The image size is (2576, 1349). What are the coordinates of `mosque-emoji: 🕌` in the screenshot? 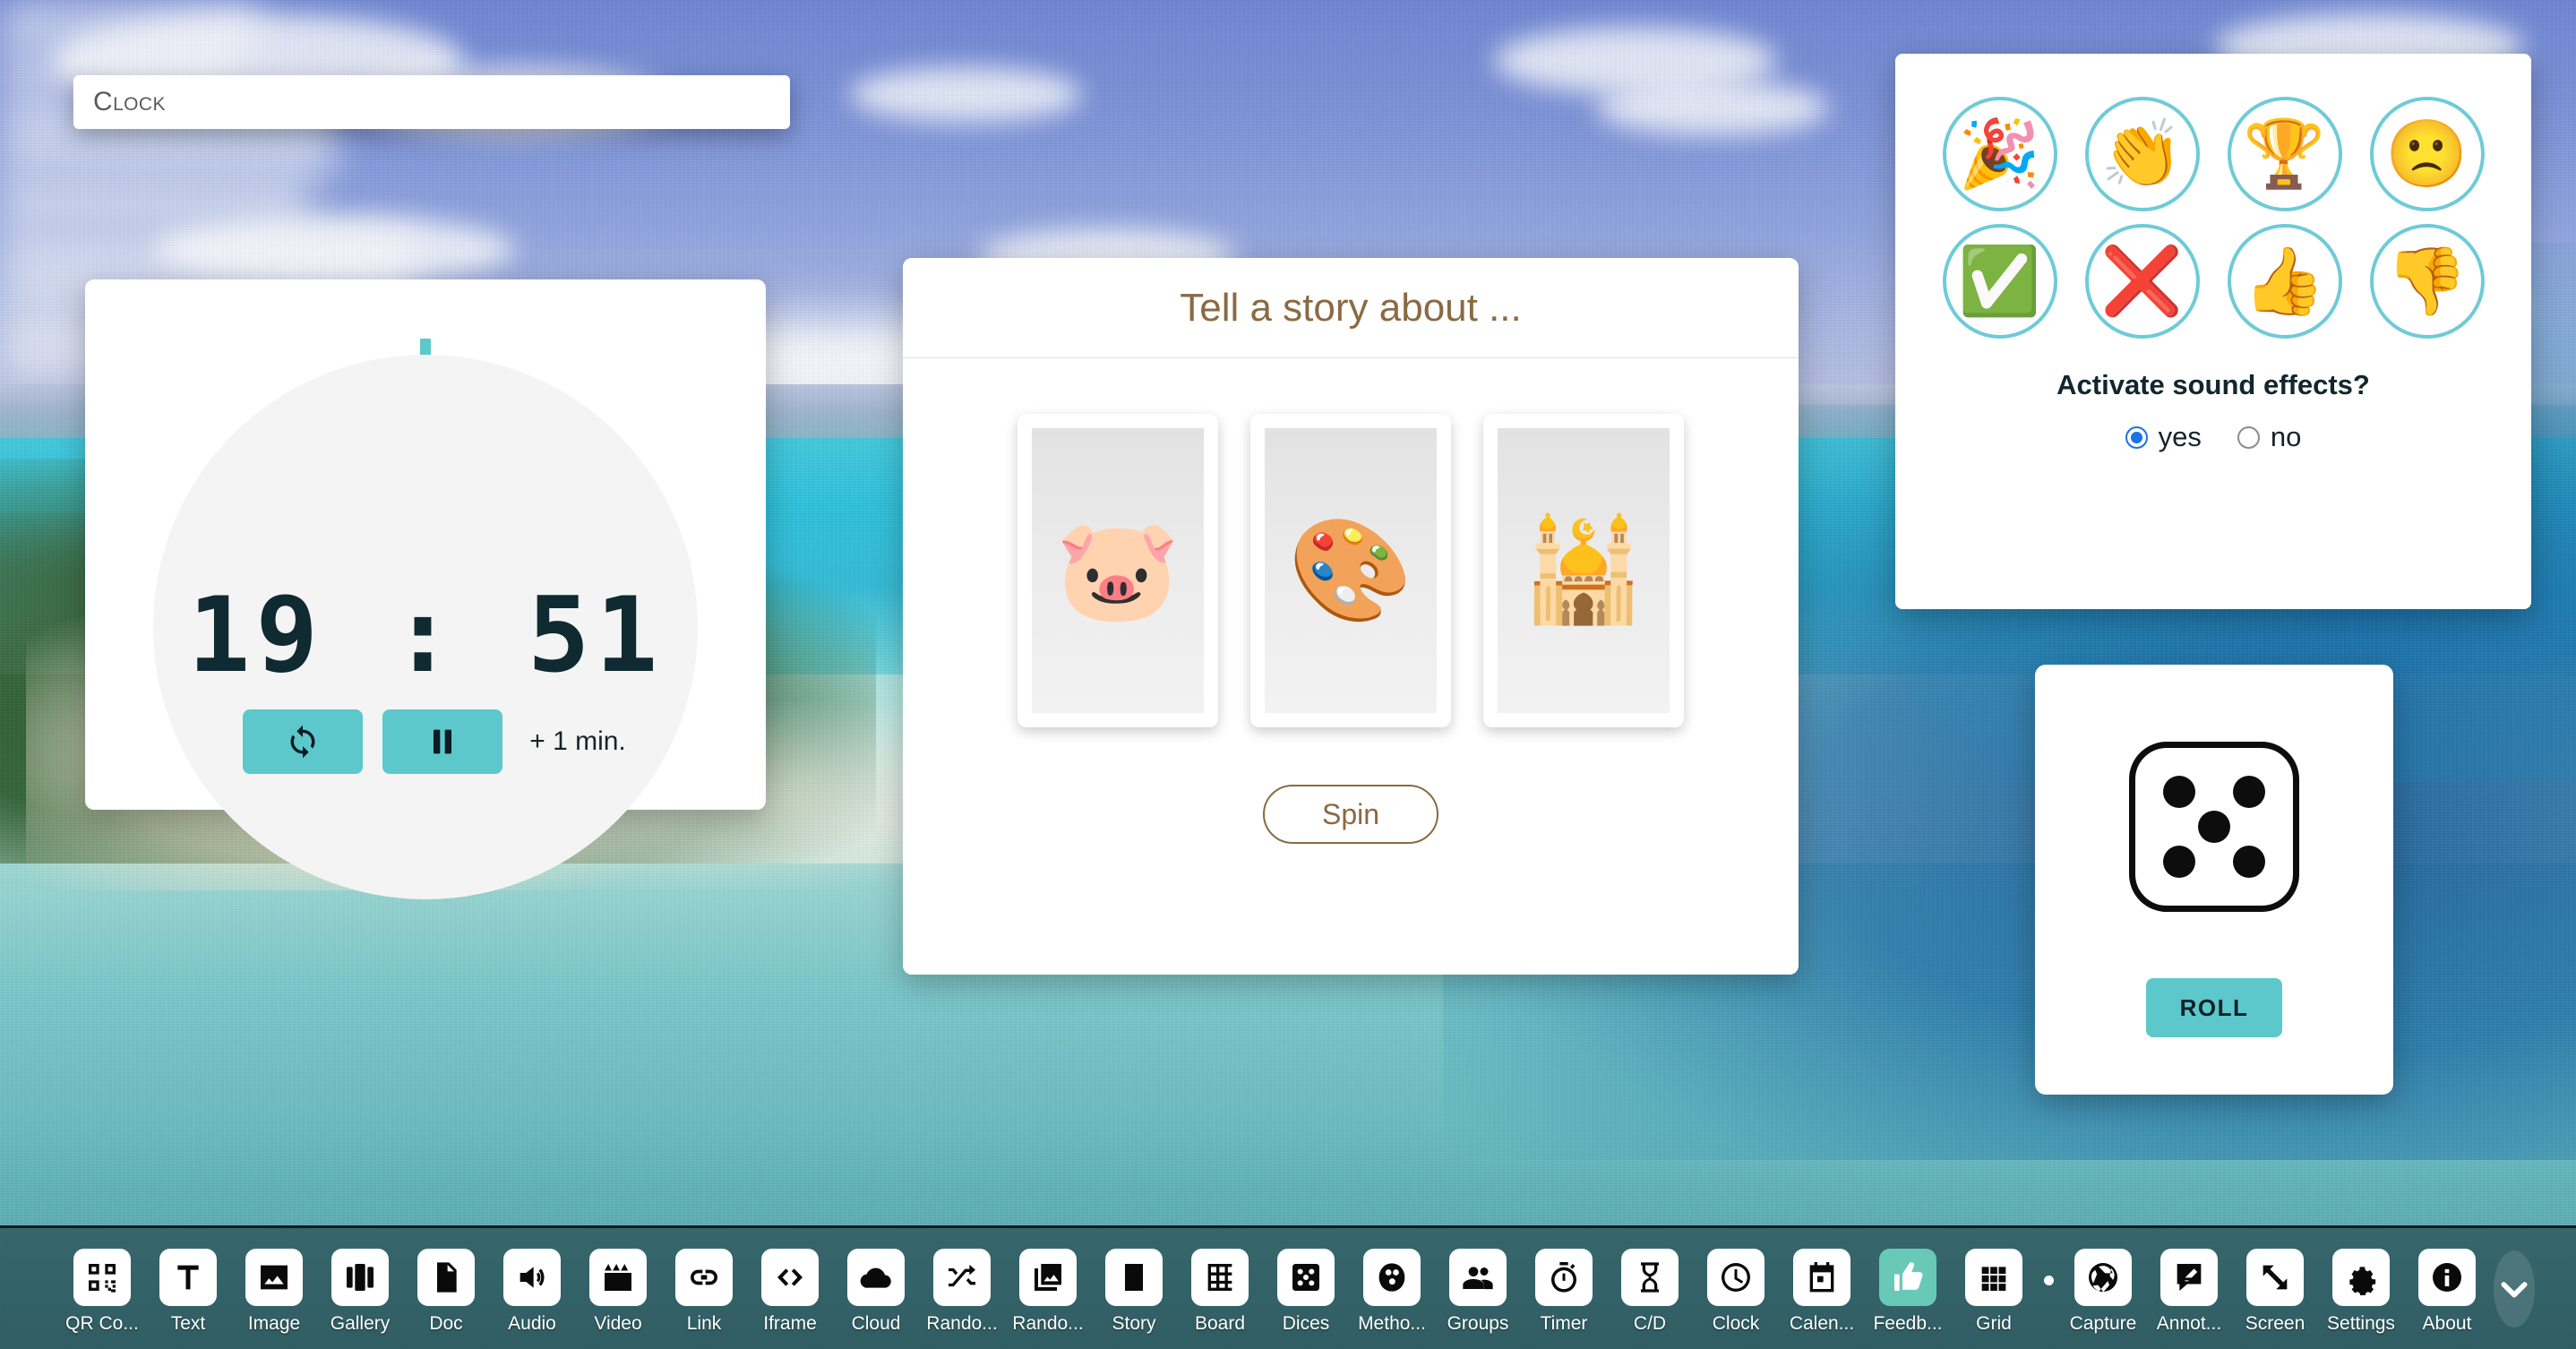 It's located at (1584, 570).